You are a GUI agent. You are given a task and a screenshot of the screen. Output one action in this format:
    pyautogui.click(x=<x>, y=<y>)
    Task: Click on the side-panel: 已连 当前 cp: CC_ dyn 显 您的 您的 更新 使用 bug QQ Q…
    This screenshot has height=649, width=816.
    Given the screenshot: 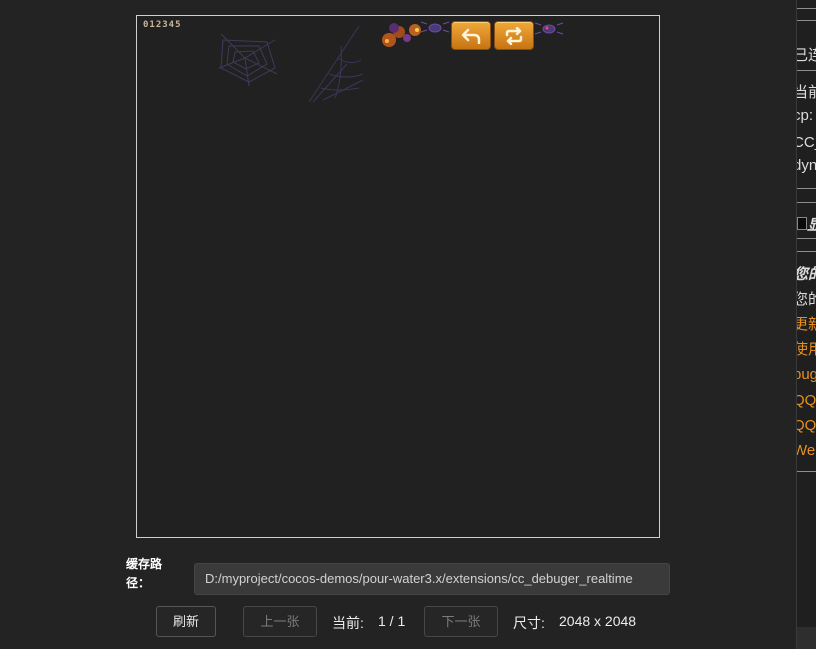 What is the action you would take?
    pyautogui.click(x=806, y=324)
    